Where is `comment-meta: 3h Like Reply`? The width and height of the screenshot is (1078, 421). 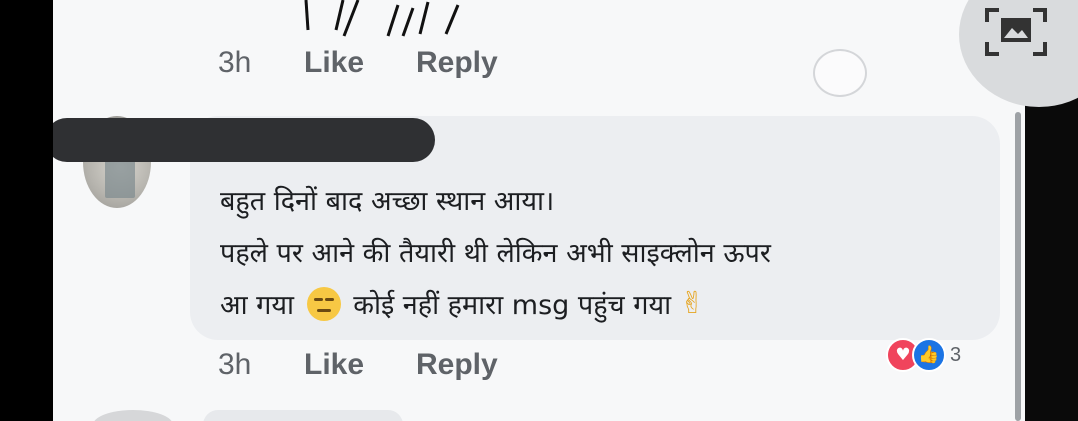 comment-meta: 3h Like Reply is located at coordinates (358, 365).